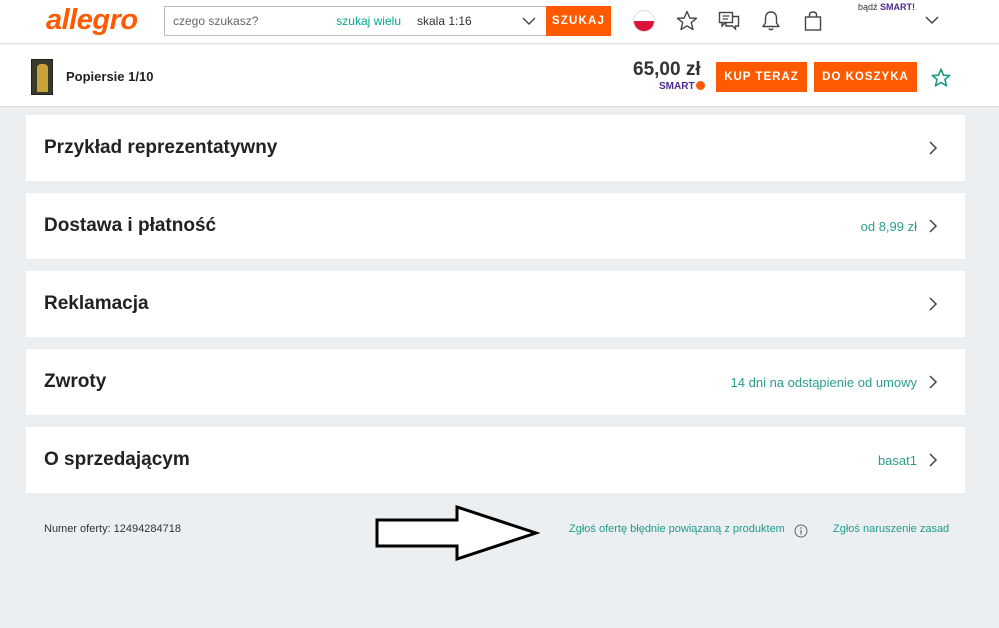 The height and width of the screenshot is (628, 999). What do you see at coordinates (495, 304) in the screenshot?
I see `section-complaint: Reklamacja` at bounding box center [495, 304].